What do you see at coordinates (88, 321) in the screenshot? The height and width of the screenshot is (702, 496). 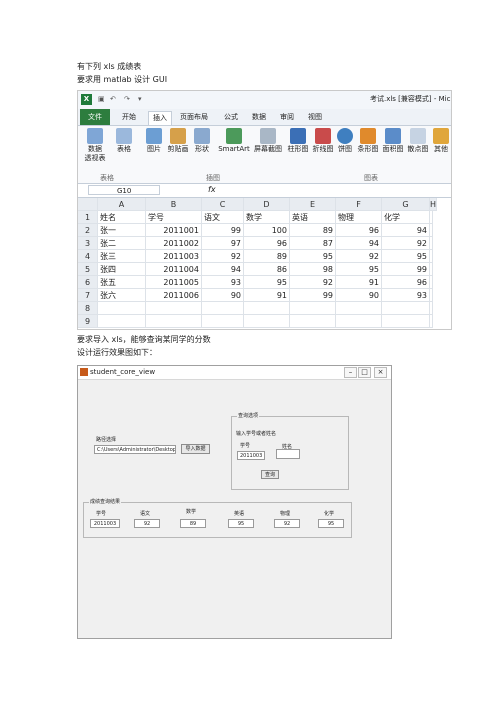 I see `row-header: 9` at bounding box center [88, 321].